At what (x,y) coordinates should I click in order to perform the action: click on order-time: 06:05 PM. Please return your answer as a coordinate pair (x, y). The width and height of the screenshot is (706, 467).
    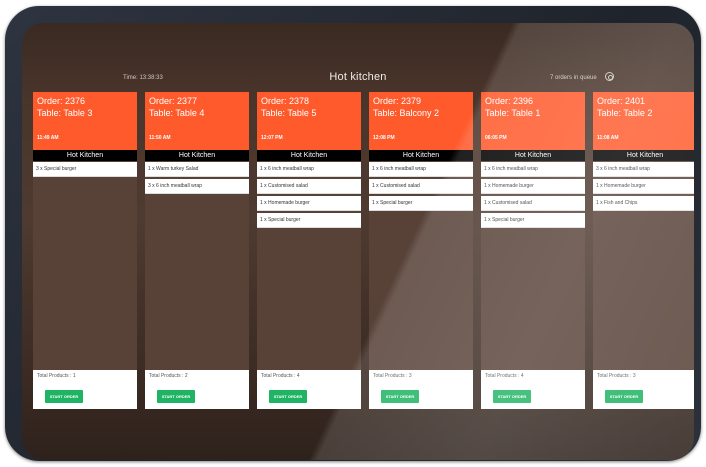
    Looking at the image, I should click on (496, 138).